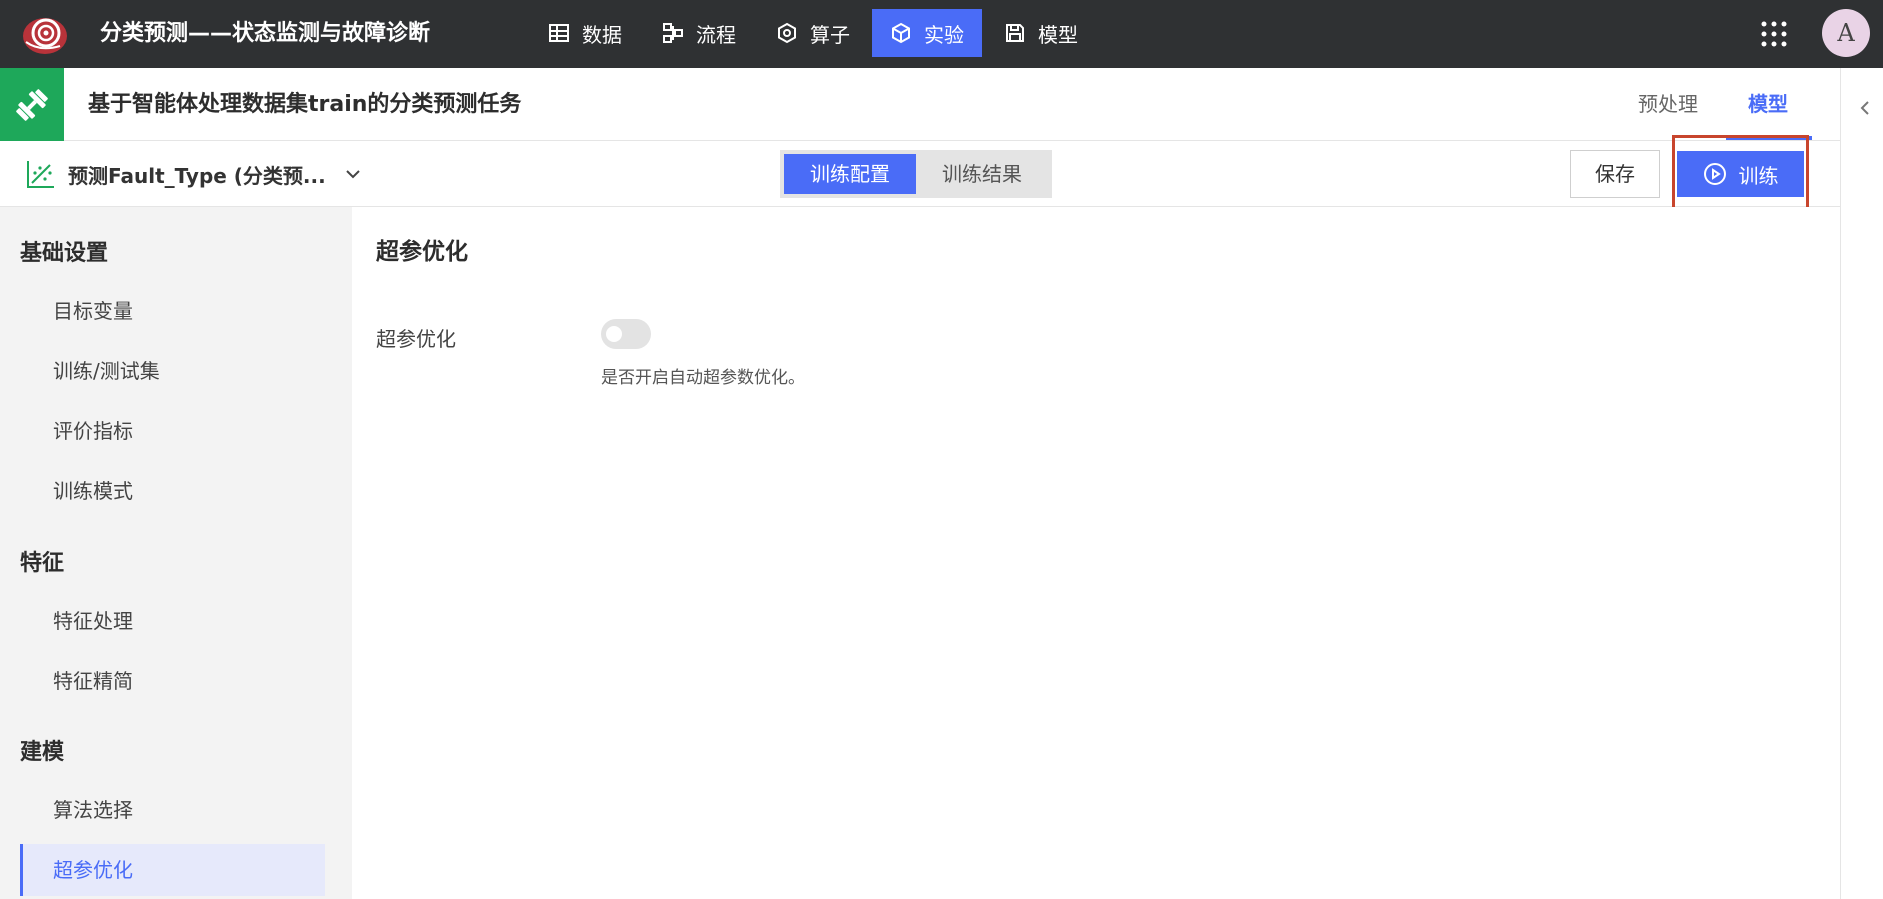 The image size is (1883, 899). What do you see at coordinates (172, 870) in the screenshot?
I see `sidebar-item-hyperparam: 超参优化` at bounding box center [172, 870].